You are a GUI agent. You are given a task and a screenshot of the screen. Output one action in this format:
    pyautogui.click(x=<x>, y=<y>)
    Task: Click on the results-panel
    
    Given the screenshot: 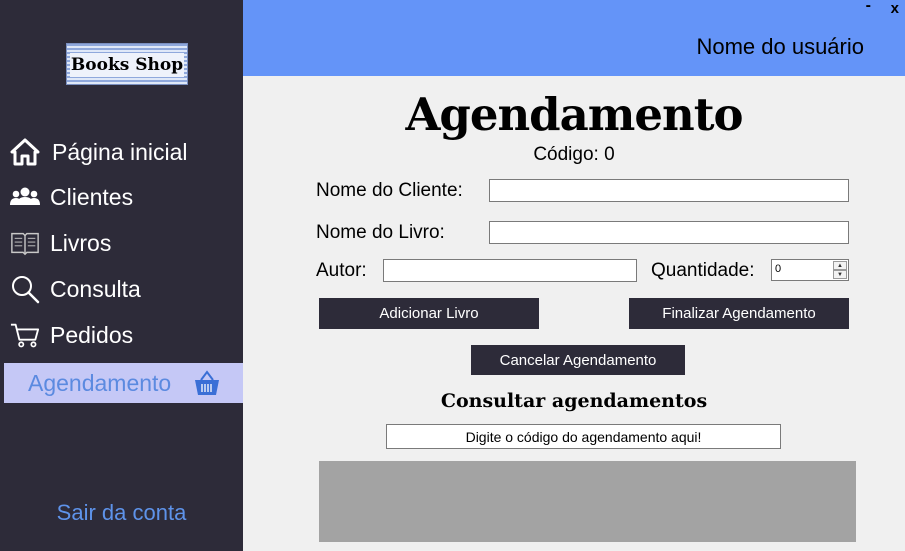 What is the action you would take?
    pyautogui.click(x=587, y=501)
    